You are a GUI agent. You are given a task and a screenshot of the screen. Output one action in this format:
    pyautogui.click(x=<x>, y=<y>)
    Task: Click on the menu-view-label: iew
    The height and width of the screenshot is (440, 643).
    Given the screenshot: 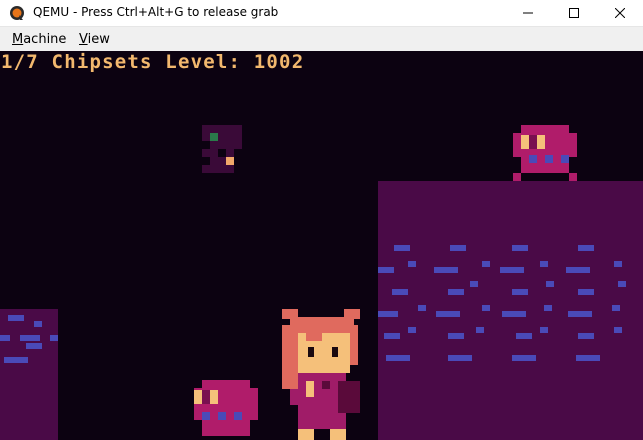 What is the action you would take?
    pyautogui.click(x=98, y=39)
    